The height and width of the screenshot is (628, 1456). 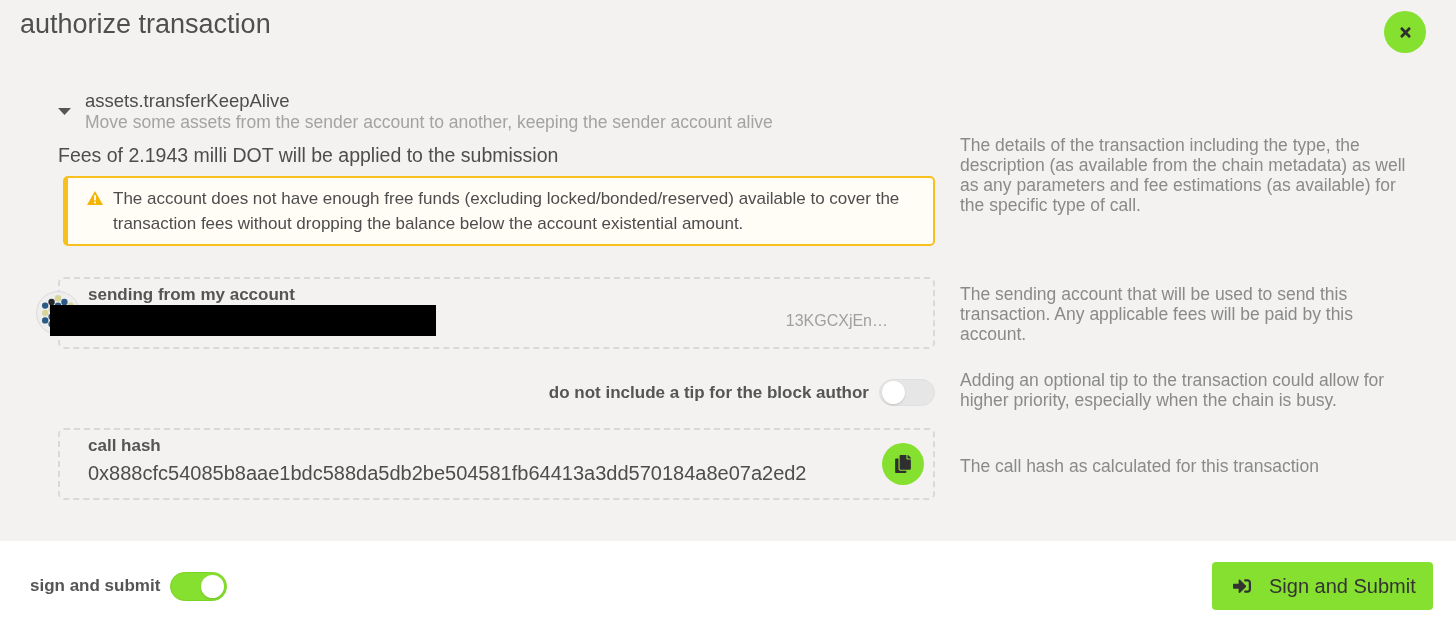 I want to click on call-hash-label: call hash, so click(x=125, y=446).